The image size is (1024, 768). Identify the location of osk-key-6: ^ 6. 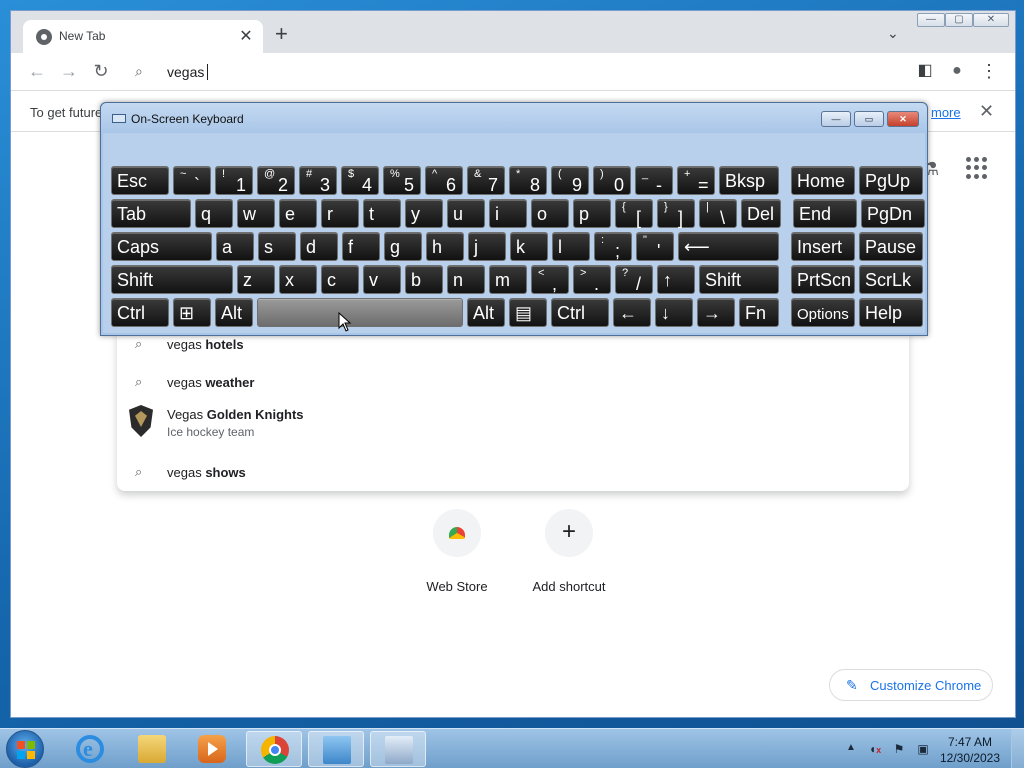
(444, 180).